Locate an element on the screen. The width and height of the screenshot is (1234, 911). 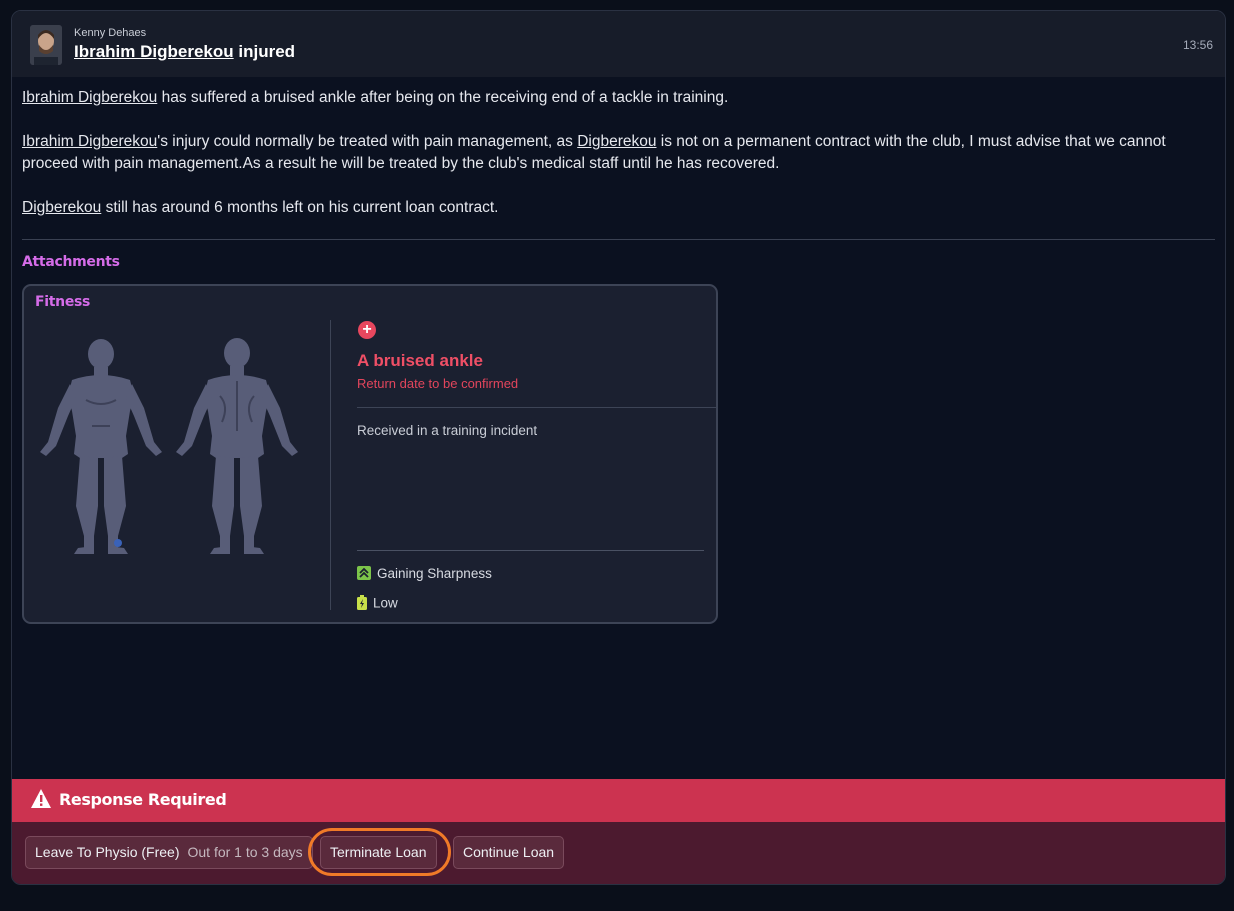
button-label: Terminate Loan is located at coordinates (378, 852).